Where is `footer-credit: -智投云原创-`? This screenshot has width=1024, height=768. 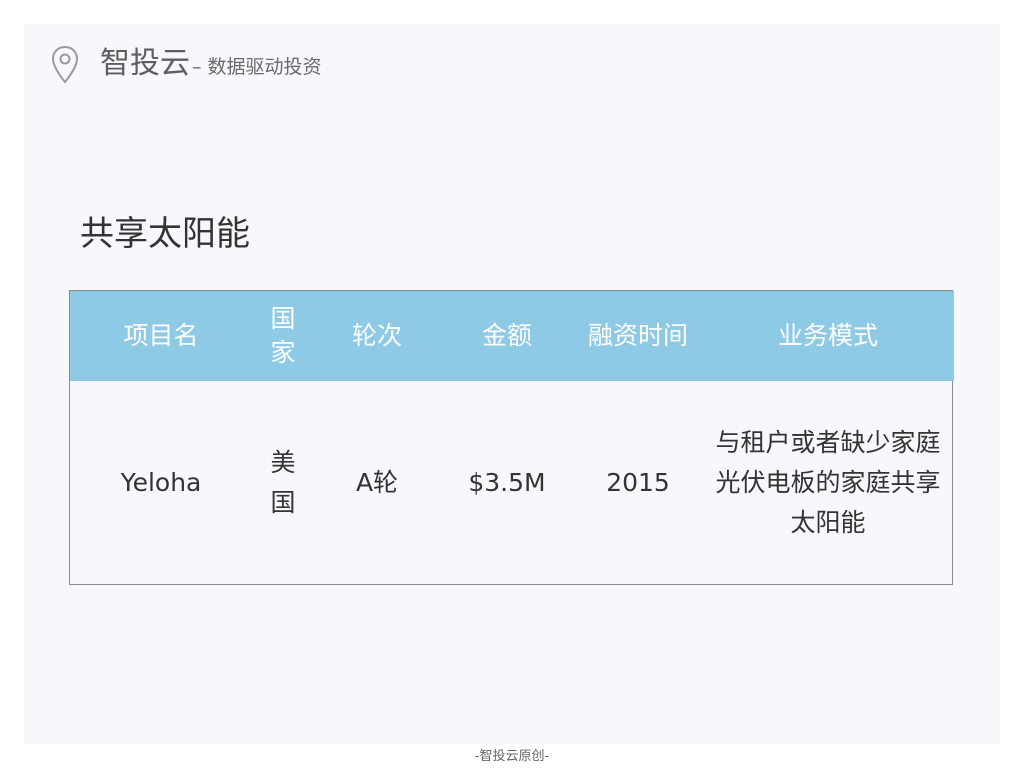 footer-credit: -智投云原创- is located at coordinates (512, 756).